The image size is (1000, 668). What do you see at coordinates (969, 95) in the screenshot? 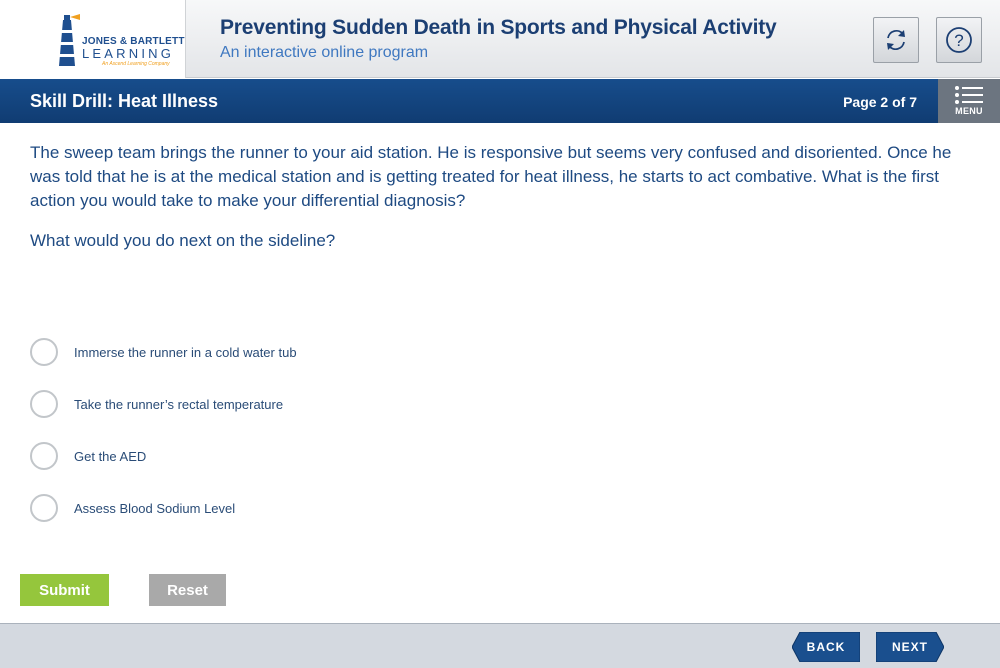
I see `list-menu-icon` at bounding box center [969, 95].